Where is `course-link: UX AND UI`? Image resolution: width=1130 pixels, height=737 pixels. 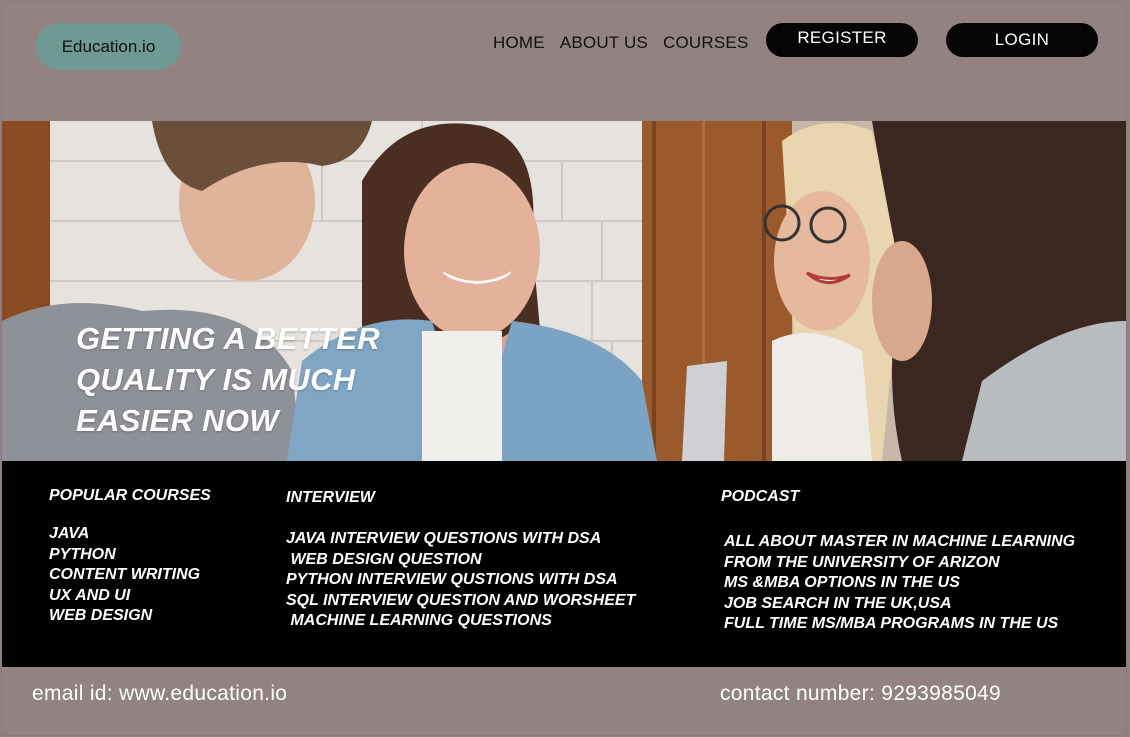
course-link: UX AND UI is located at coordinates (130, 596).